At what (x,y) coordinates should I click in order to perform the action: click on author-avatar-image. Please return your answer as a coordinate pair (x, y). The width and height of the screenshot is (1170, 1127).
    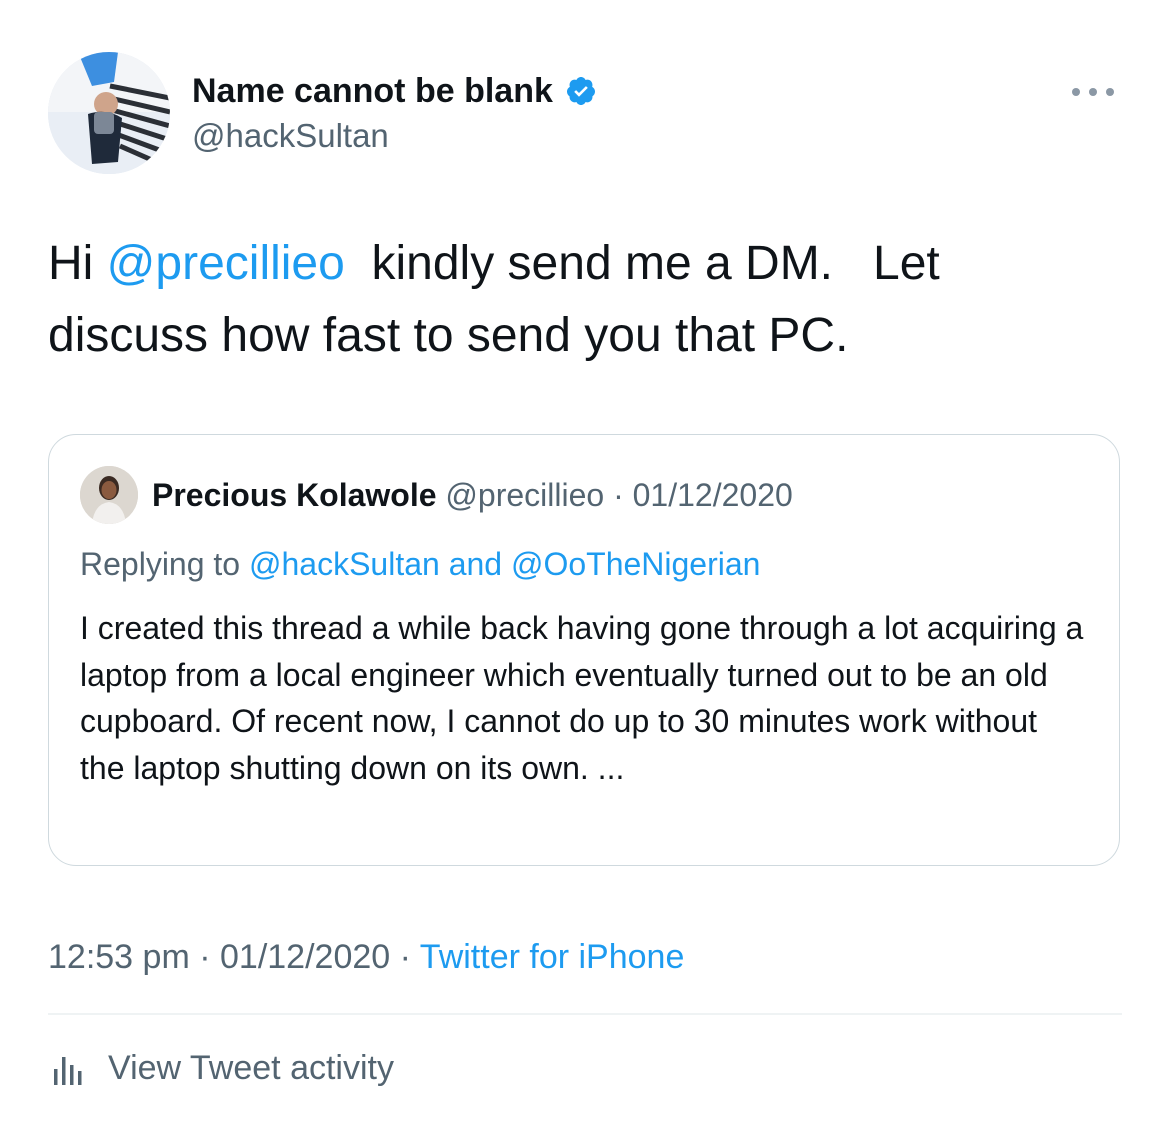
    Looking at the image, I should click on (109, 113).